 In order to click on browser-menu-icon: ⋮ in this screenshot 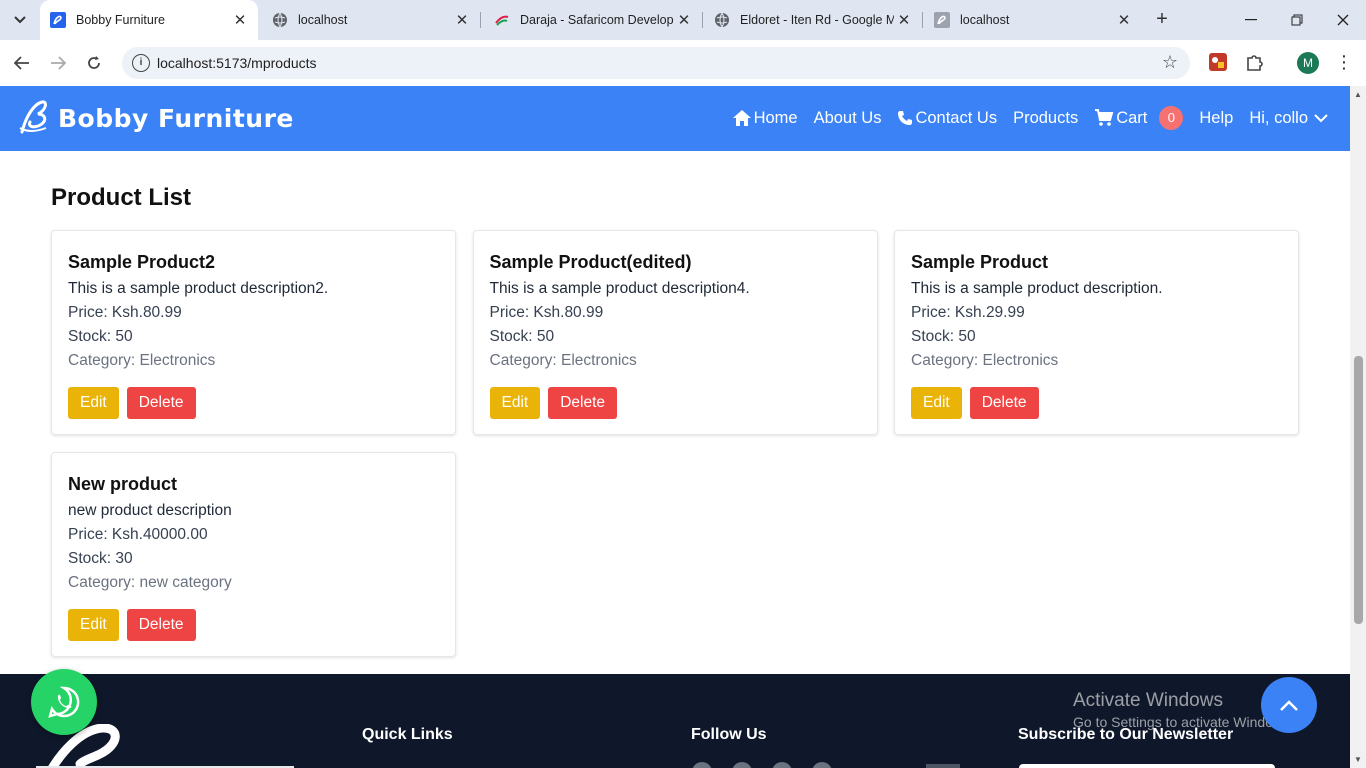, I will do `click(1344, 63)`.